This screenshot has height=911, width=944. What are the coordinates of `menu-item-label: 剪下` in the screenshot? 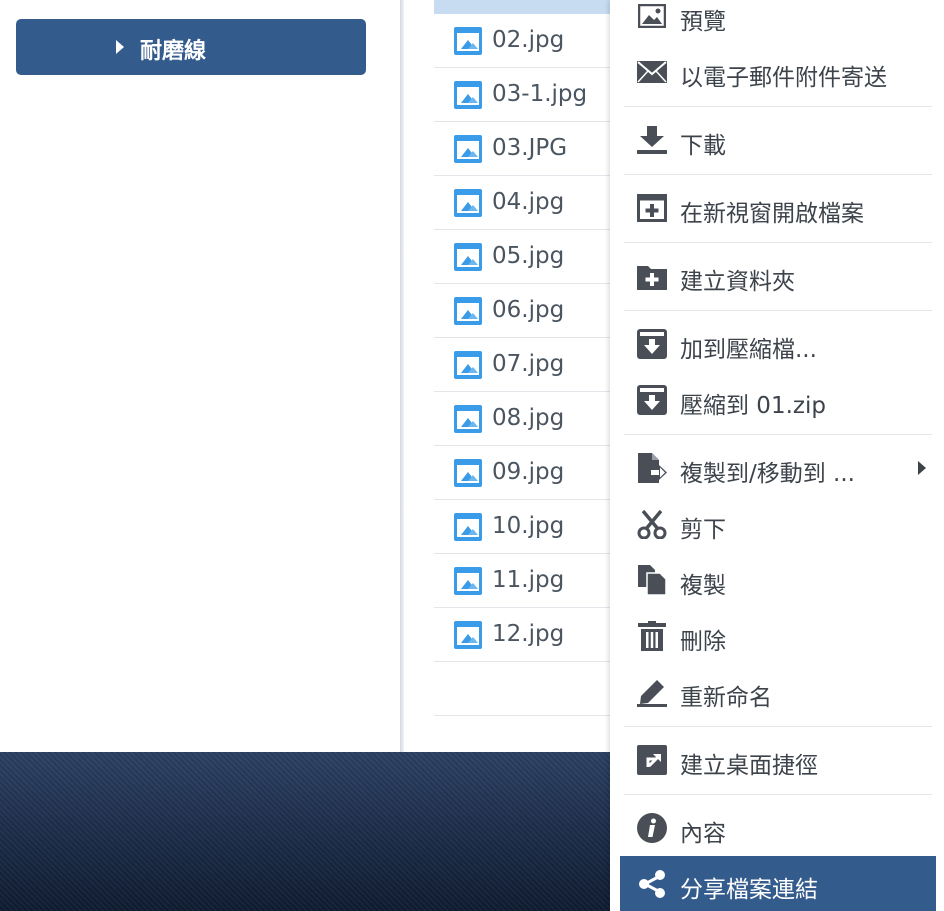 It's located at (703, 530).